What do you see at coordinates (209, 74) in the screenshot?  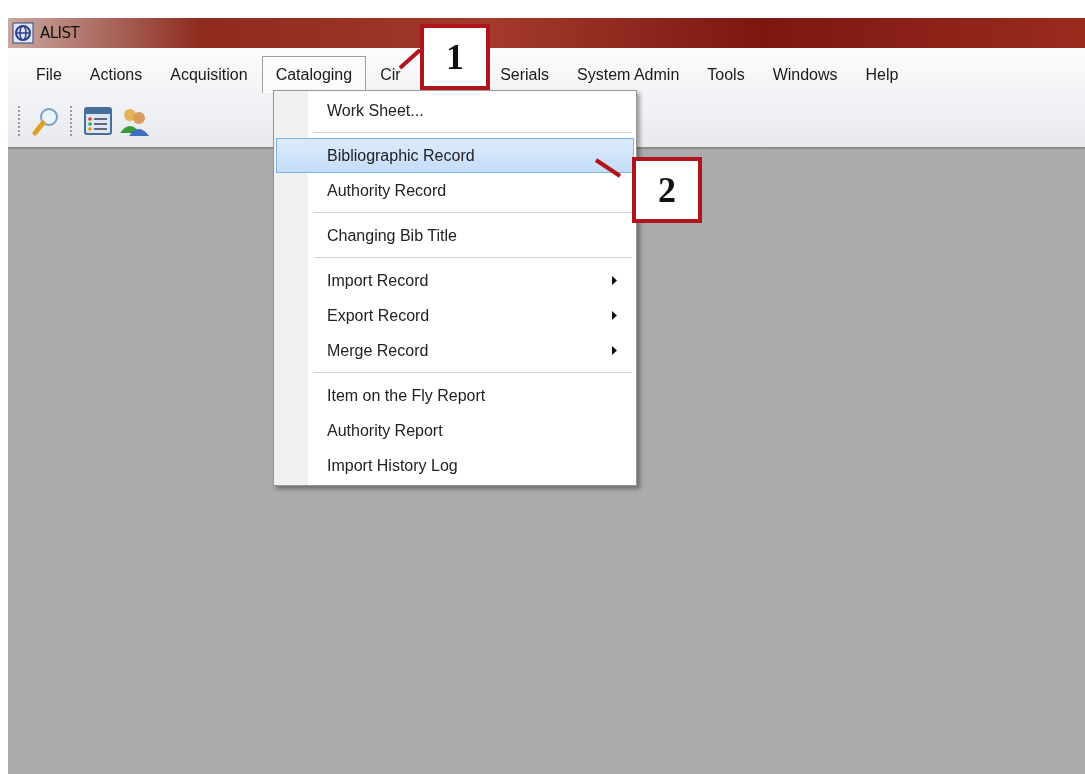 I see `menu-item: Acquisition` at bounding box center [209, 74].